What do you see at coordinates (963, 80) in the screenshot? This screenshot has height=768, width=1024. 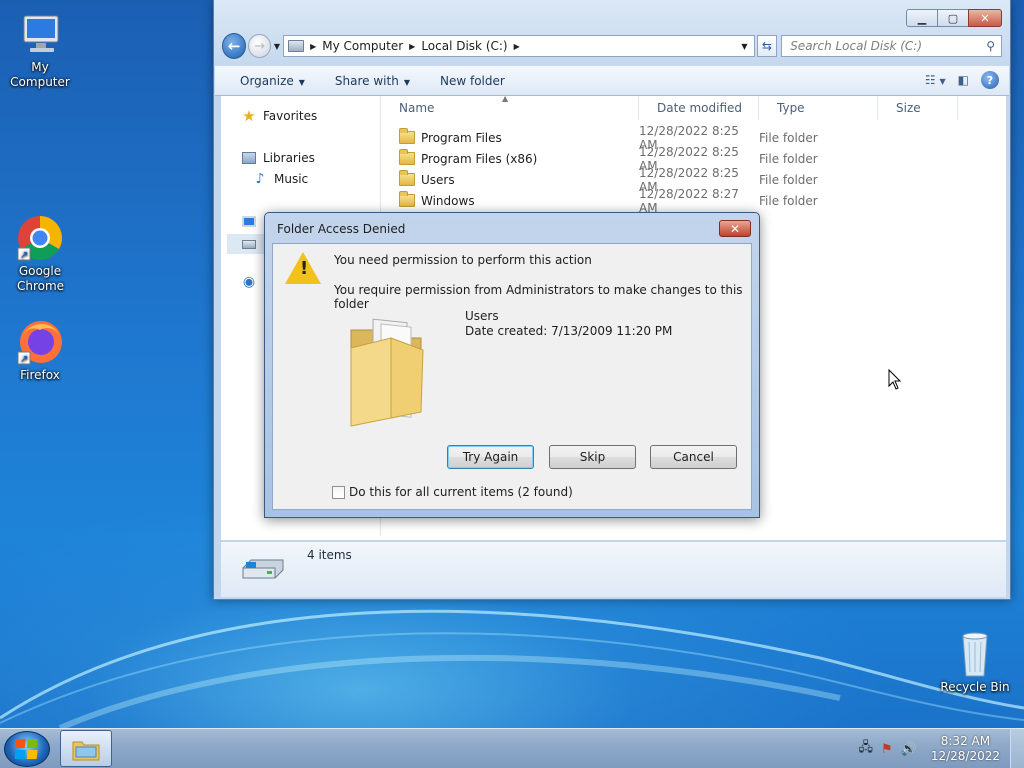 I see `preview-pane-icon: ◧` at bounding box center [963, 80].